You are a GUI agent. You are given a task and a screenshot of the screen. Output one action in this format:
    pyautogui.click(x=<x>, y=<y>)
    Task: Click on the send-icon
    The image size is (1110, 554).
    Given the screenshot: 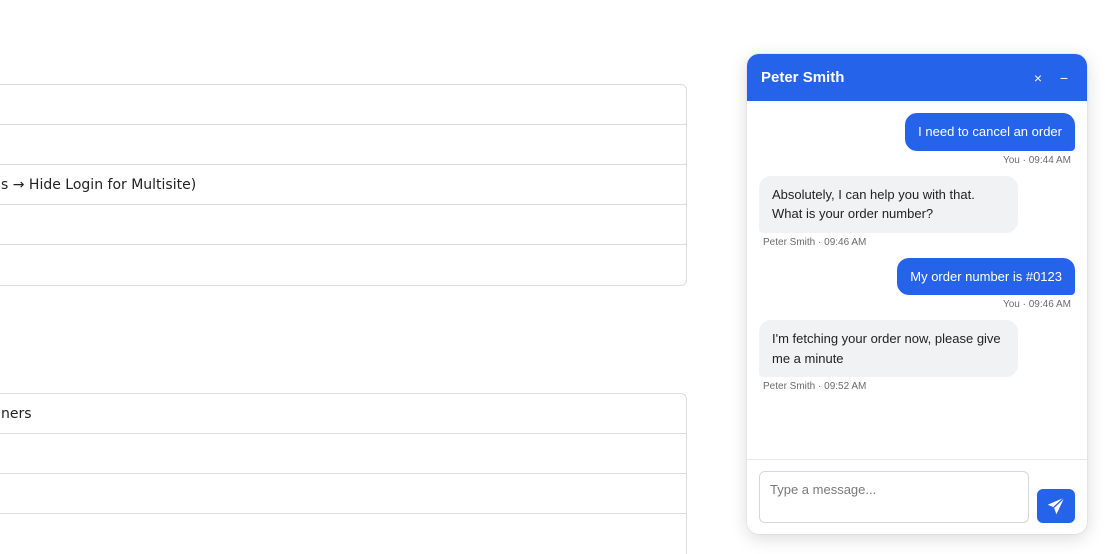 What is the action you would take?
    pyautogui.click(x=1056, y=506)
    